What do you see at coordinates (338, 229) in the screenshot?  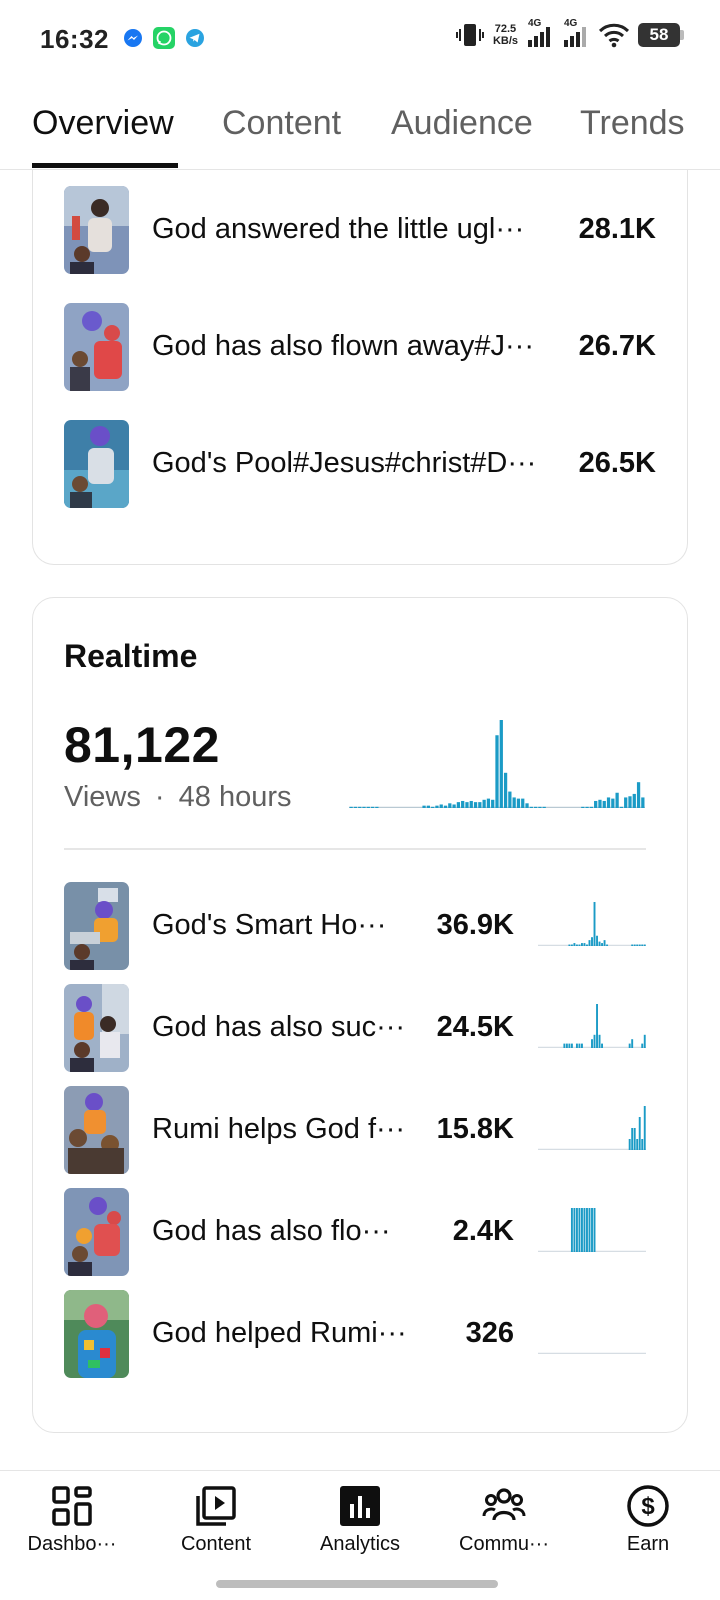 I see `video-title: God answered the little ugl···` at bounding box center [338, 229].